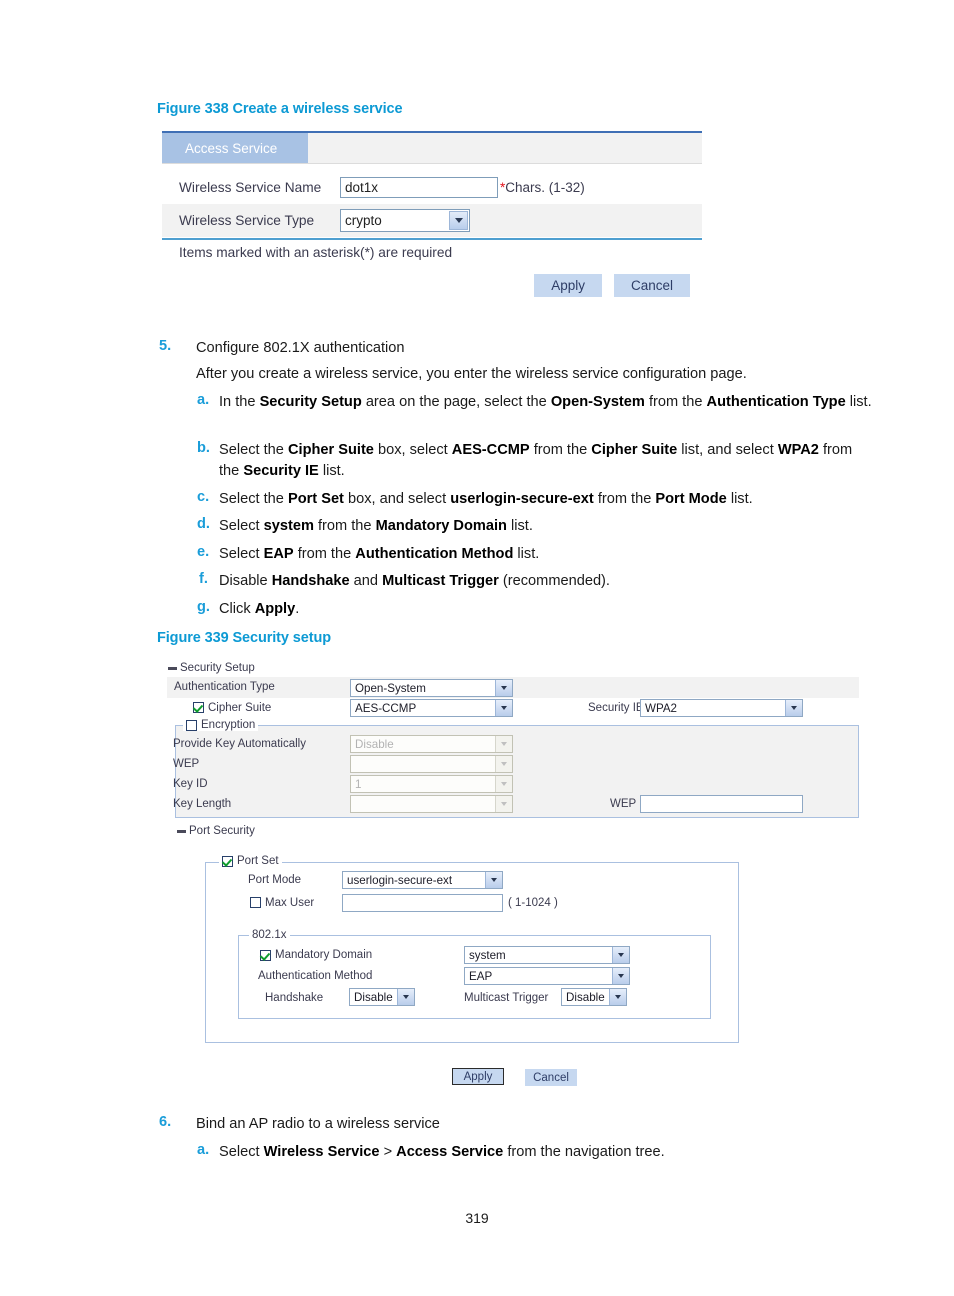 Image resolution: width=954 pixels, height=1296 pixels. I want to click on step-6-number: 6., so click(165, 1122).